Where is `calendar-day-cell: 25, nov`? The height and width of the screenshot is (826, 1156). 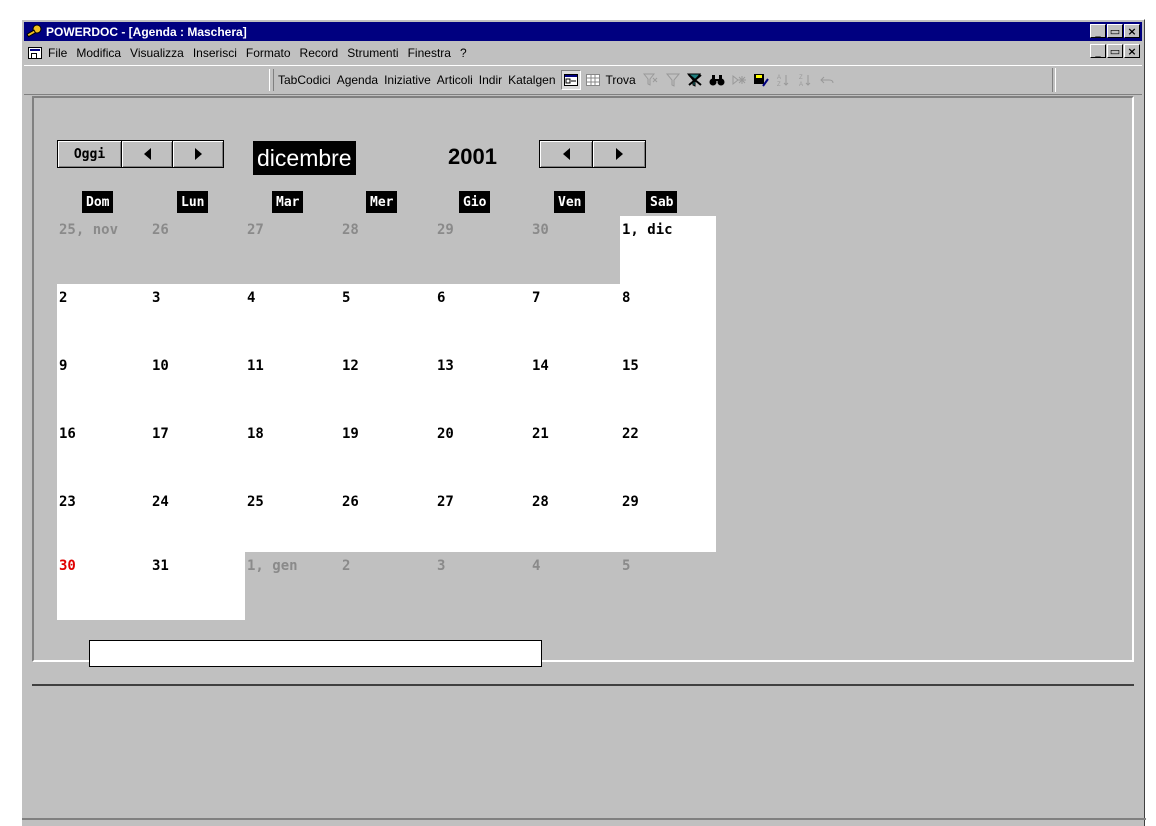 calendar-day-cell: 25, nov is located at coordinates (103, 250).